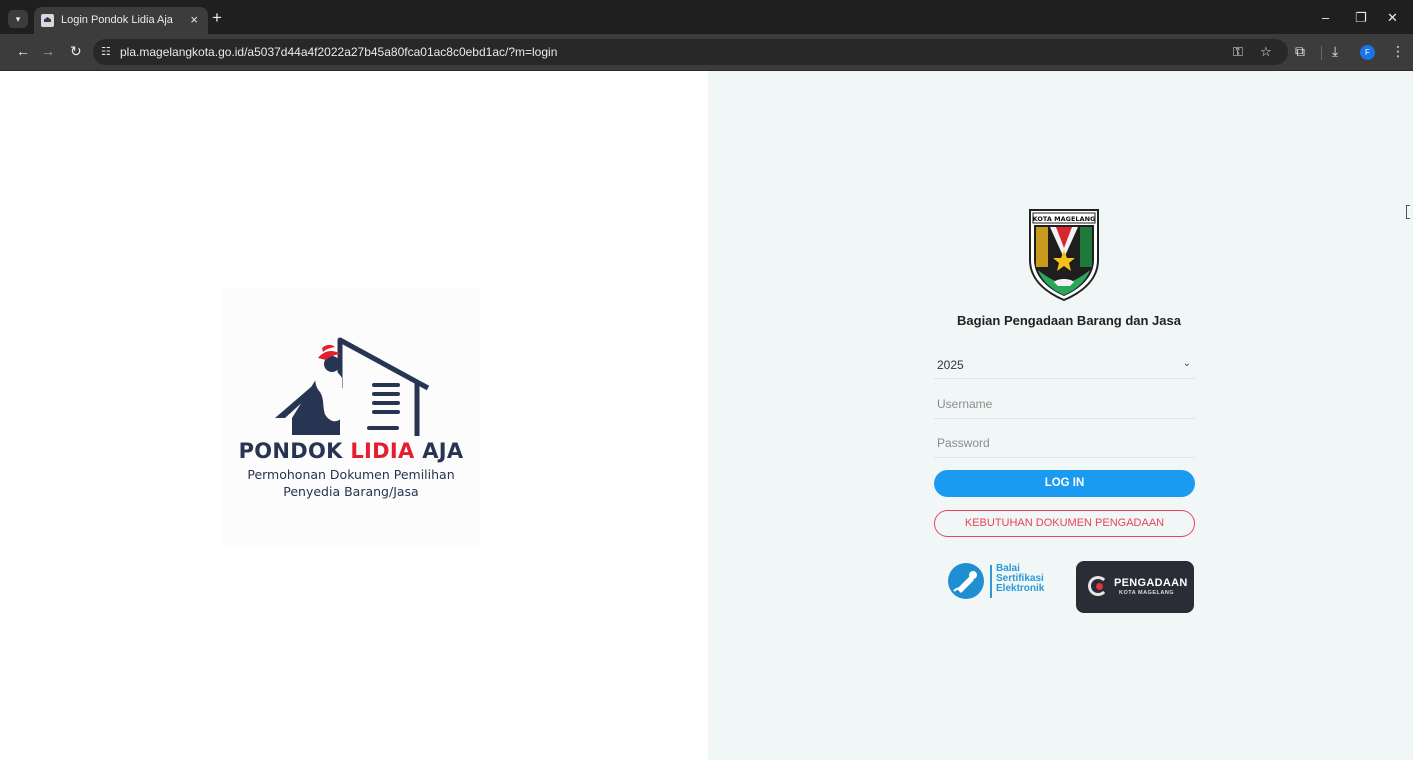 The width and height of the screenshot is (1413, 760). What do you see at coordinates (965, 404) in the screenshot?
I see `username-placeholder: Username` at bounding box center [965, 404].